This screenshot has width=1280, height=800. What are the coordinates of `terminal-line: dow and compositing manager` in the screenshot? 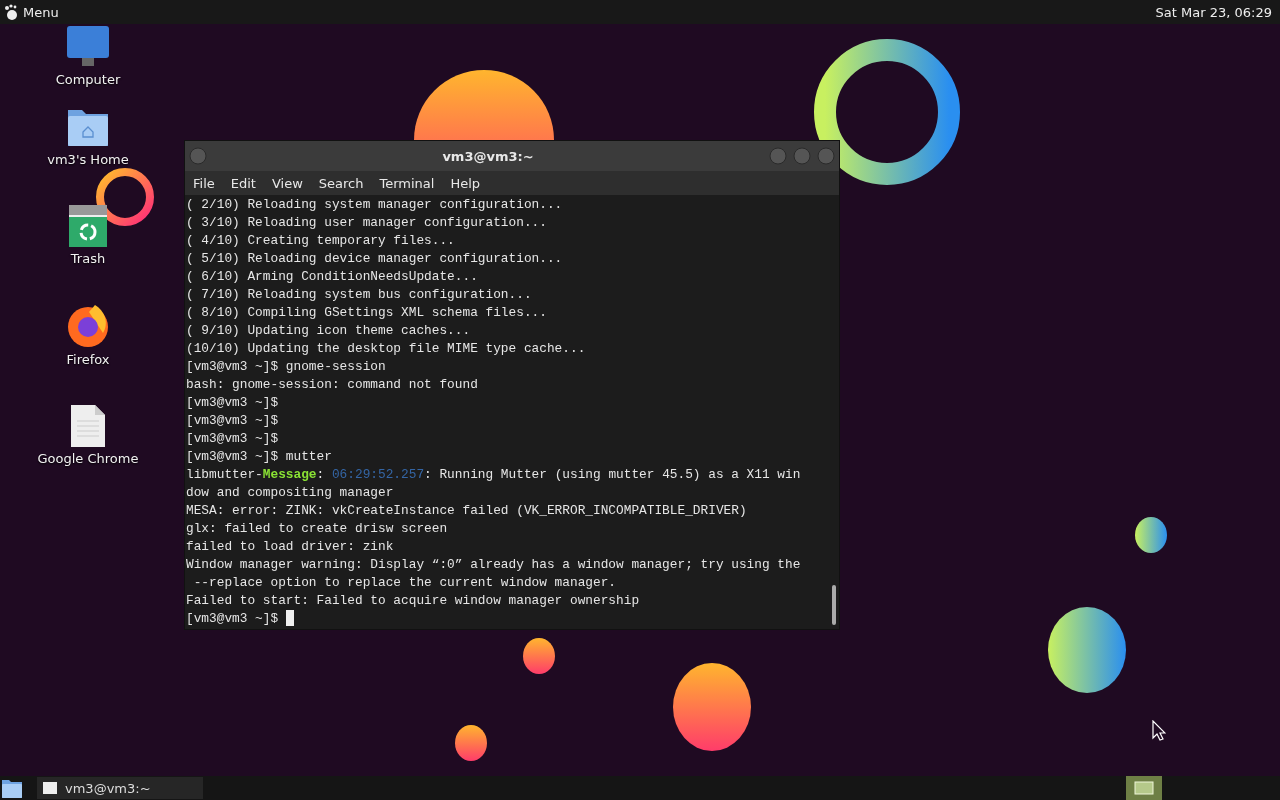 It's located at (290, 493).